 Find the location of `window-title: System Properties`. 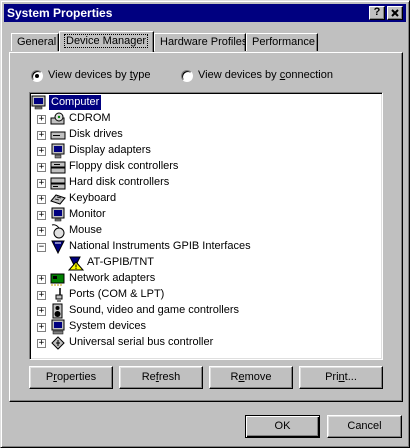

window-title: System Properties is located at coordinates (60, 13).